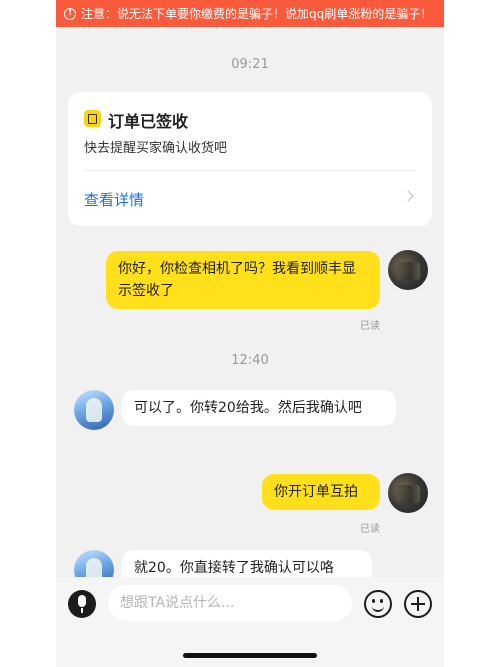 This screenshot has height=667, width=500. What do you see at coordinates (243, 280) in the screenshot?
I see `my-message-bubble: 你好，你检查相机了吗？我看到顺丰显示签收了` at bounding box center [243, 280].